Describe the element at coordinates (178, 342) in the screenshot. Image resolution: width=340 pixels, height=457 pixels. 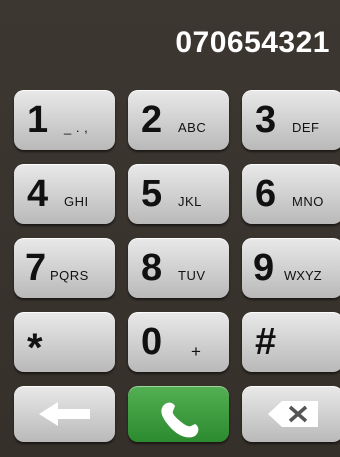
I see `key-0: 0 +` at that location.